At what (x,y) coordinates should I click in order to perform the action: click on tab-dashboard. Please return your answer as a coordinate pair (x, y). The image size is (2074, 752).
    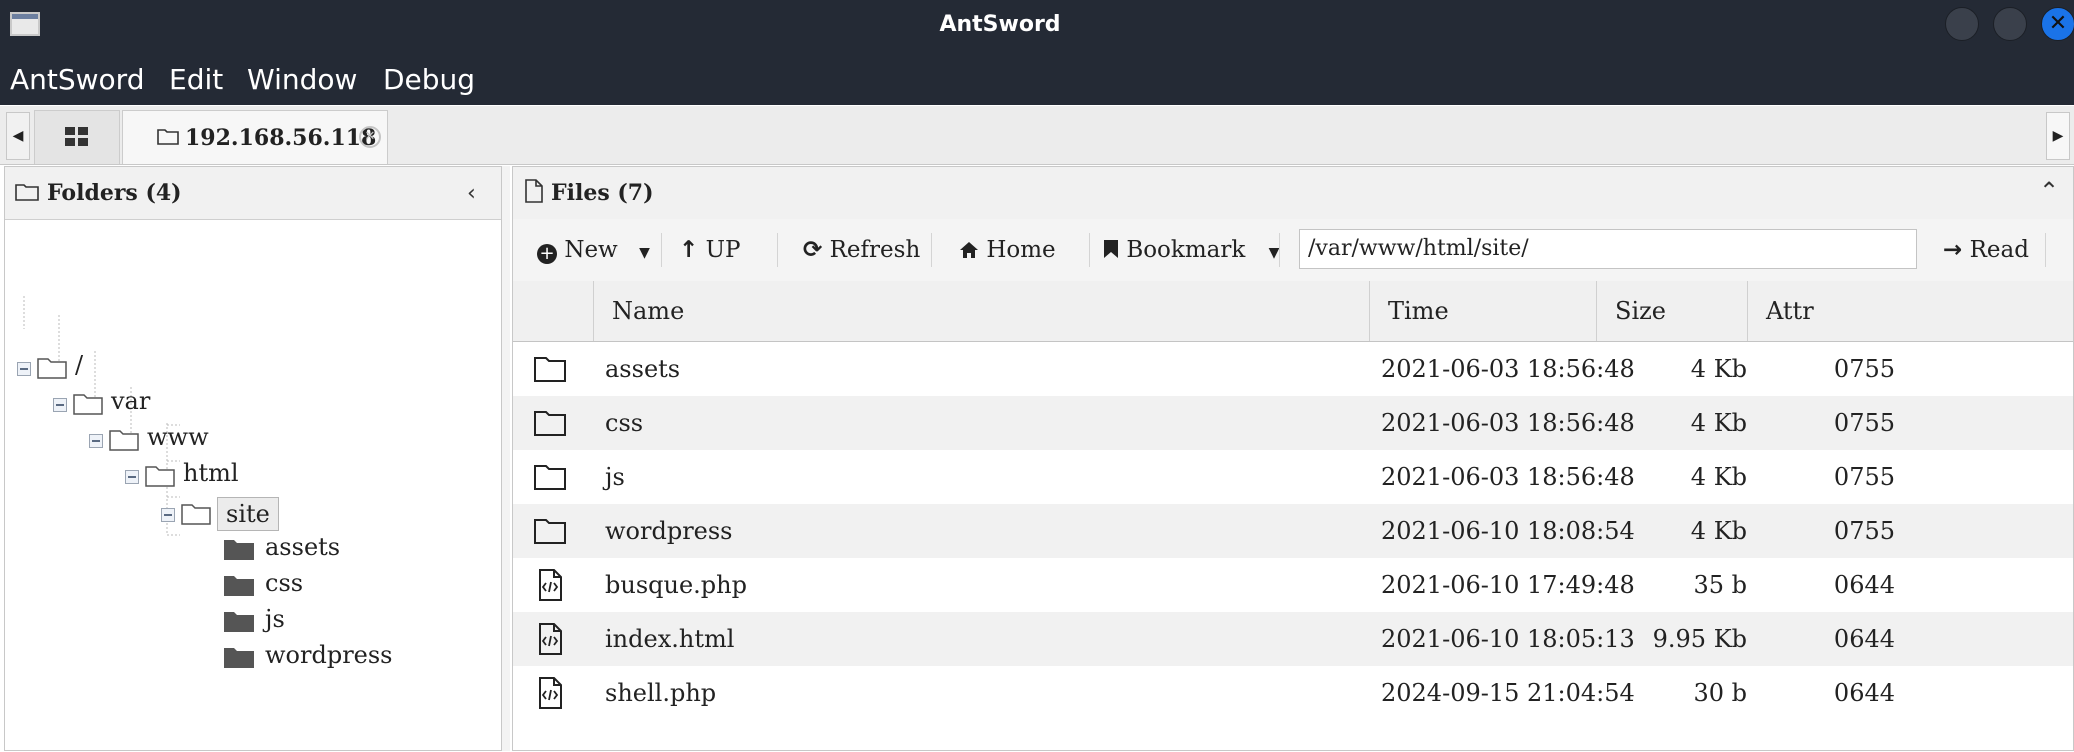
    Looking at the image, I should click on (77, 137).